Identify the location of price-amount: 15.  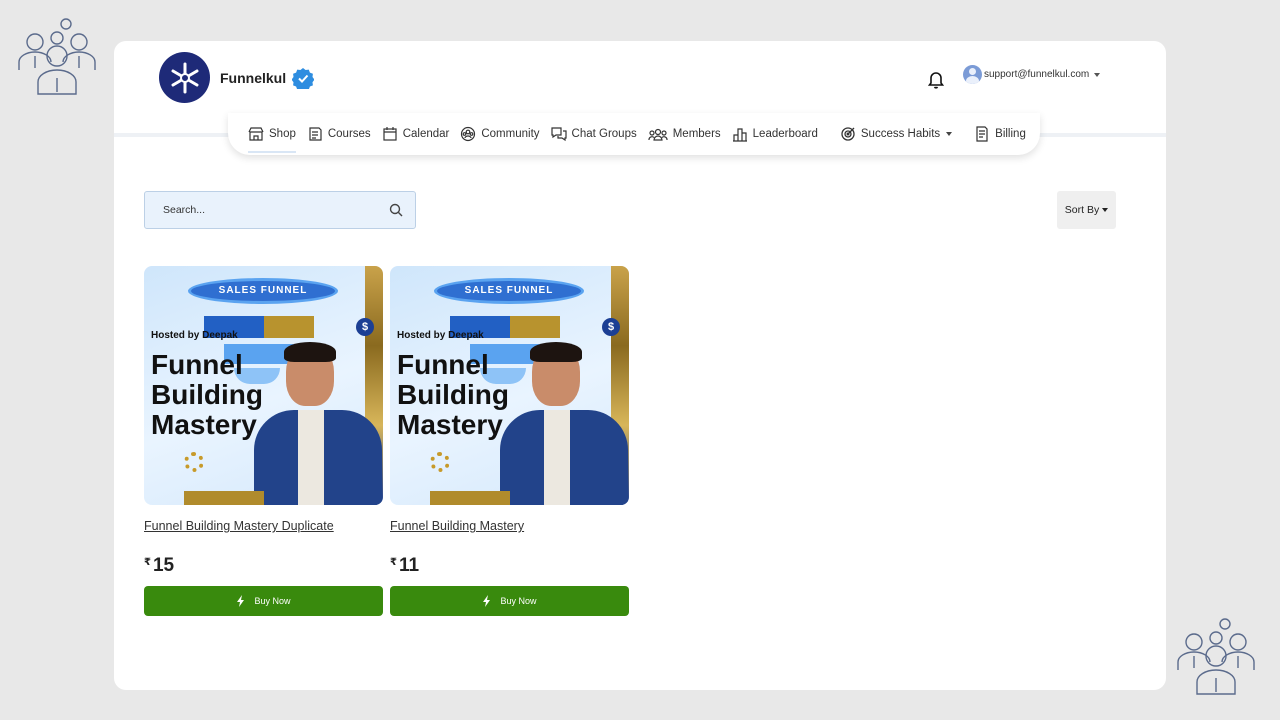
(163, 565).